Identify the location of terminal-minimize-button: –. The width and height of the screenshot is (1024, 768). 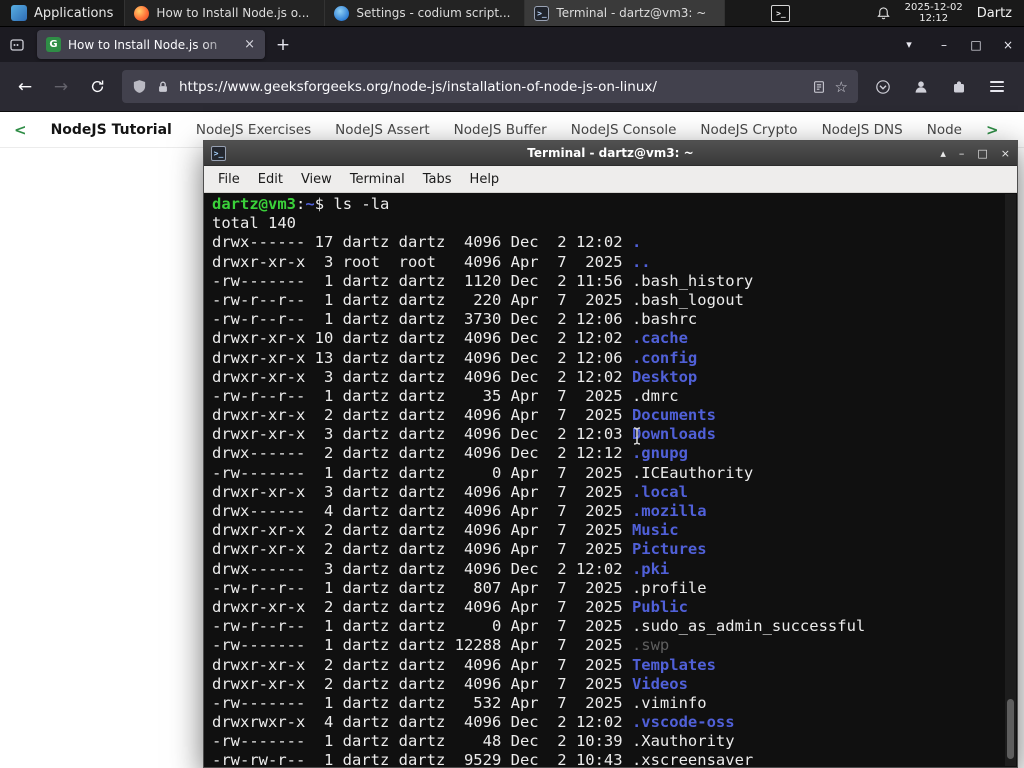
(962, 153).